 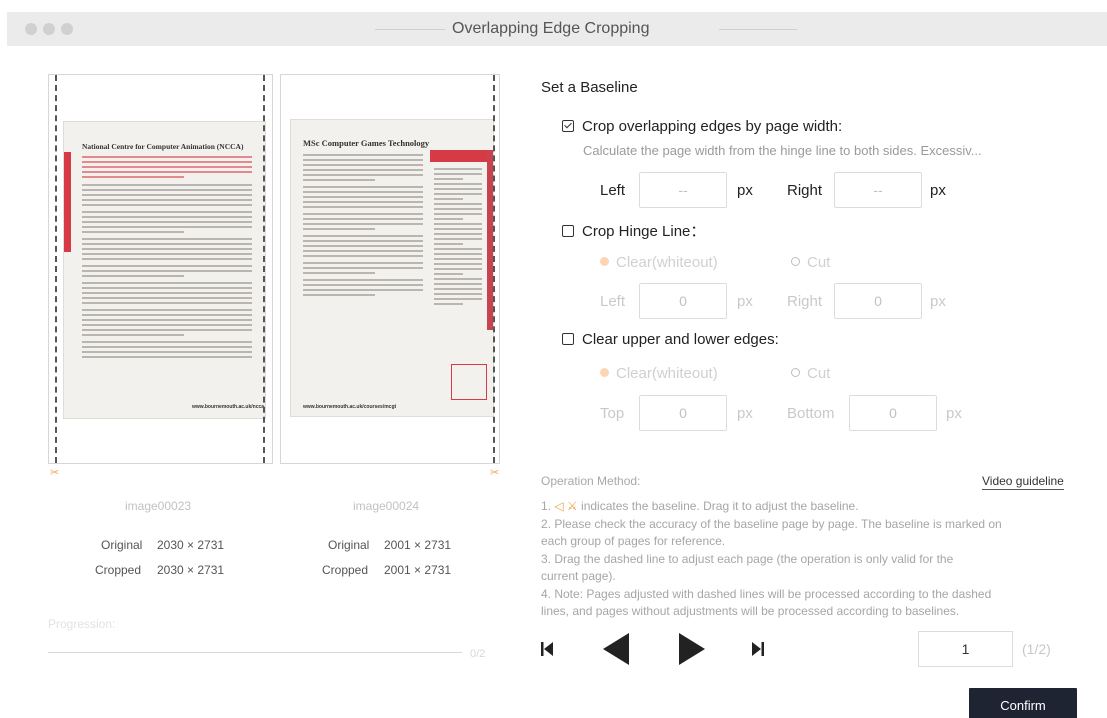 What do you see at coordinates (893, 413) in the screenshot?
I see `edges-bottom-input` at bounding box center [893, 413].